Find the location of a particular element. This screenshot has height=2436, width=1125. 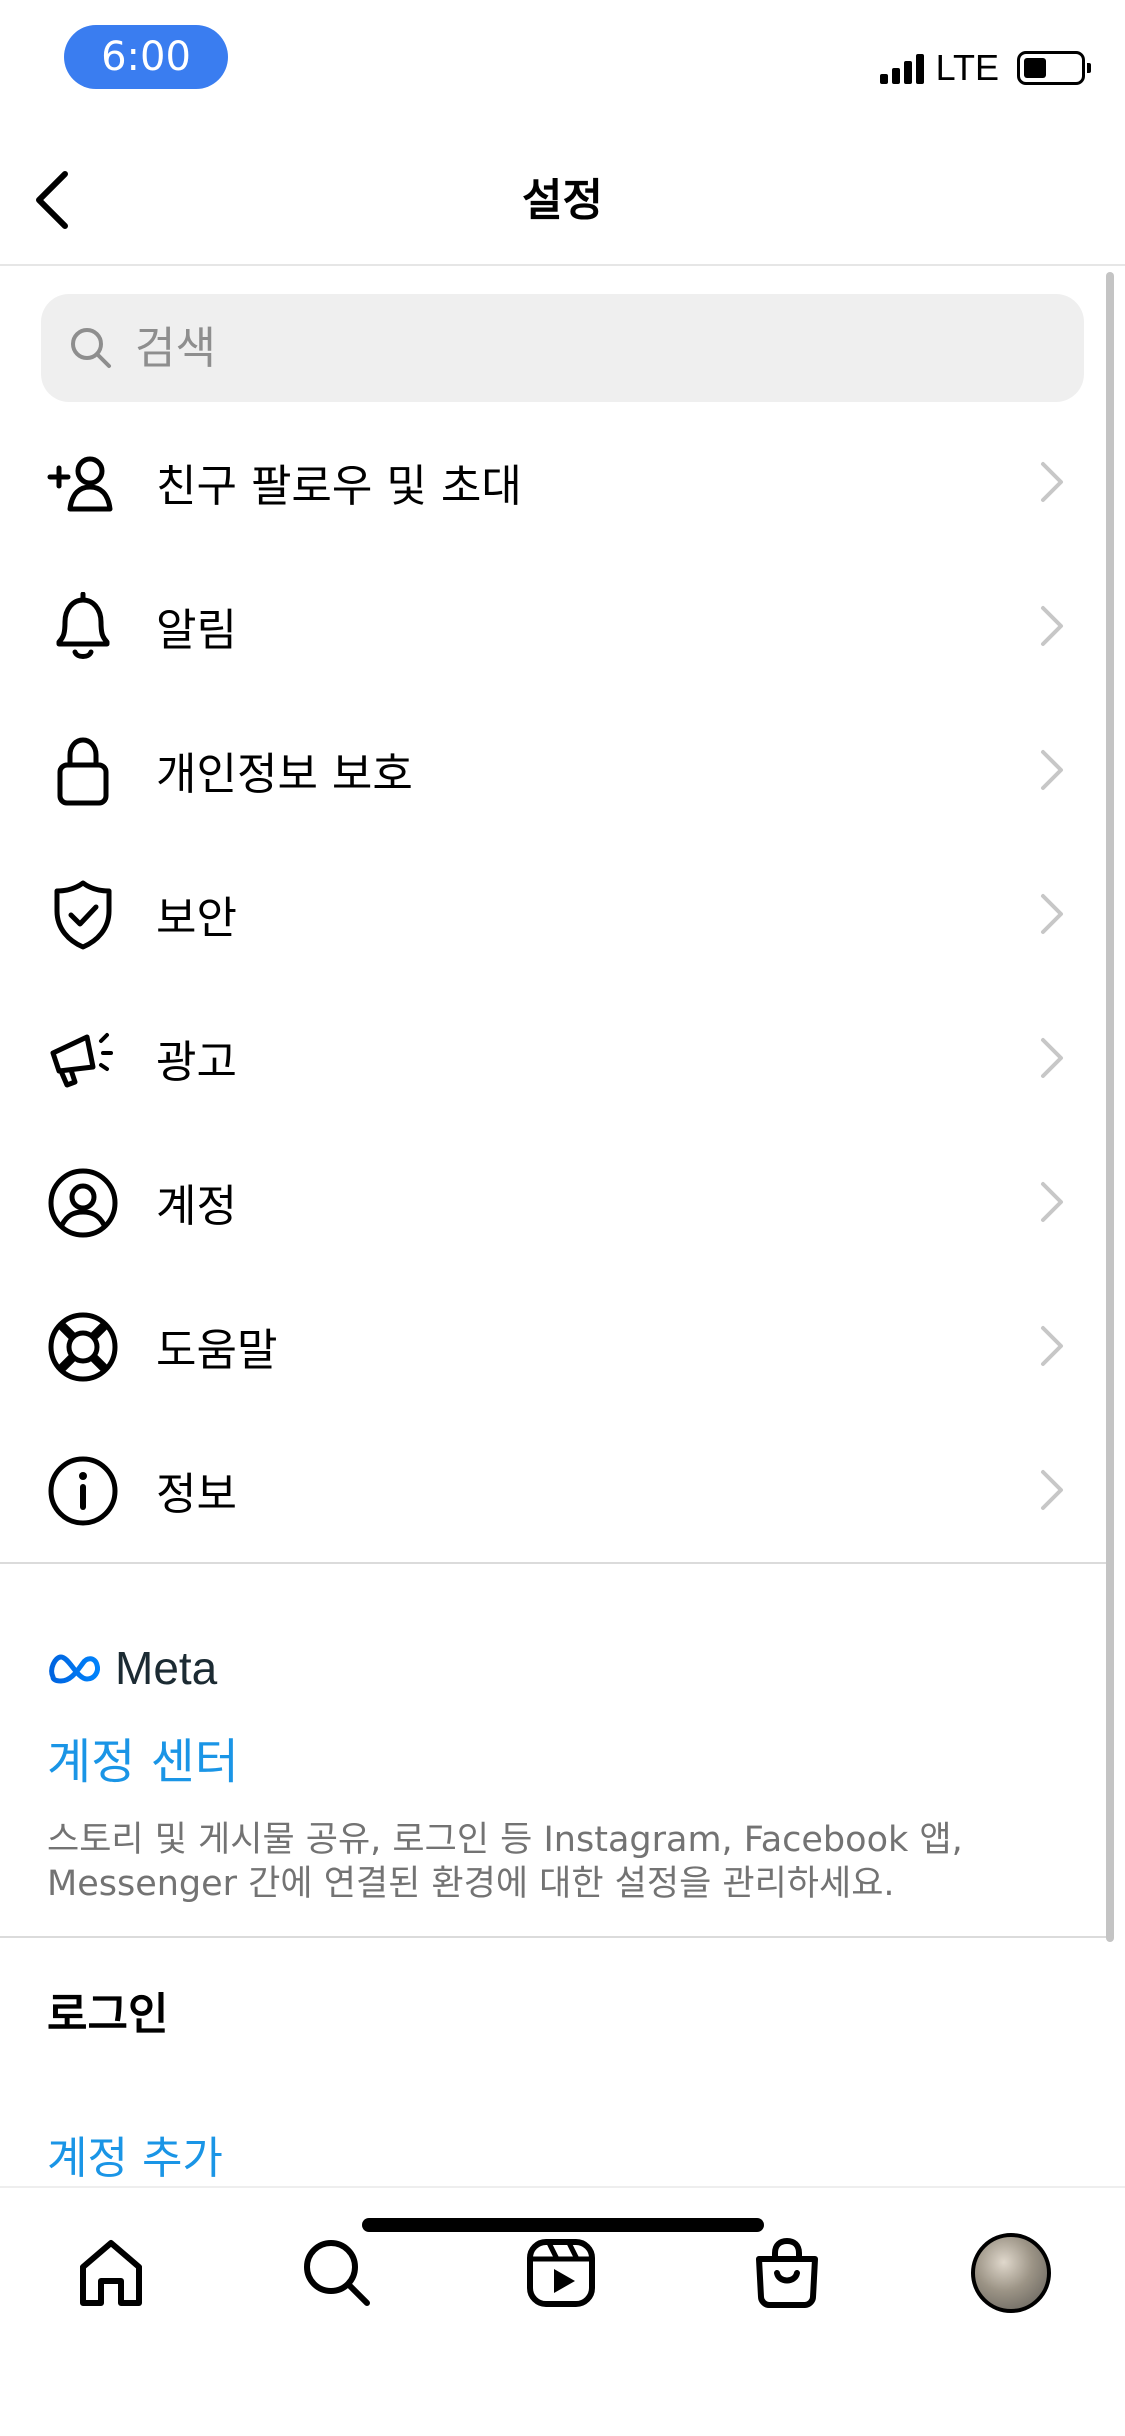

info-icon is located at coordinates (83, 1491).